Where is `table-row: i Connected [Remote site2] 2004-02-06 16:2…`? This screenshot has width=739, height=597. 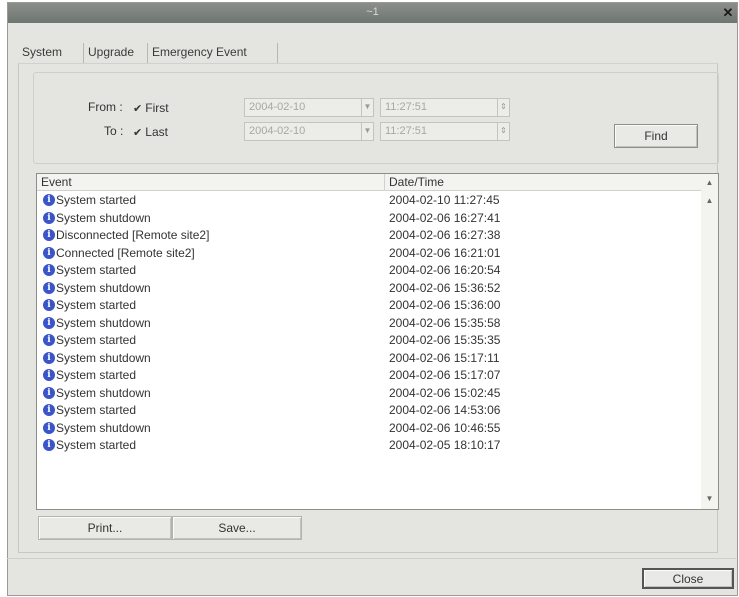 table-row: i Connected [Remote site2] 2004-02-06 16:2… is located at coordinates (369, 254).